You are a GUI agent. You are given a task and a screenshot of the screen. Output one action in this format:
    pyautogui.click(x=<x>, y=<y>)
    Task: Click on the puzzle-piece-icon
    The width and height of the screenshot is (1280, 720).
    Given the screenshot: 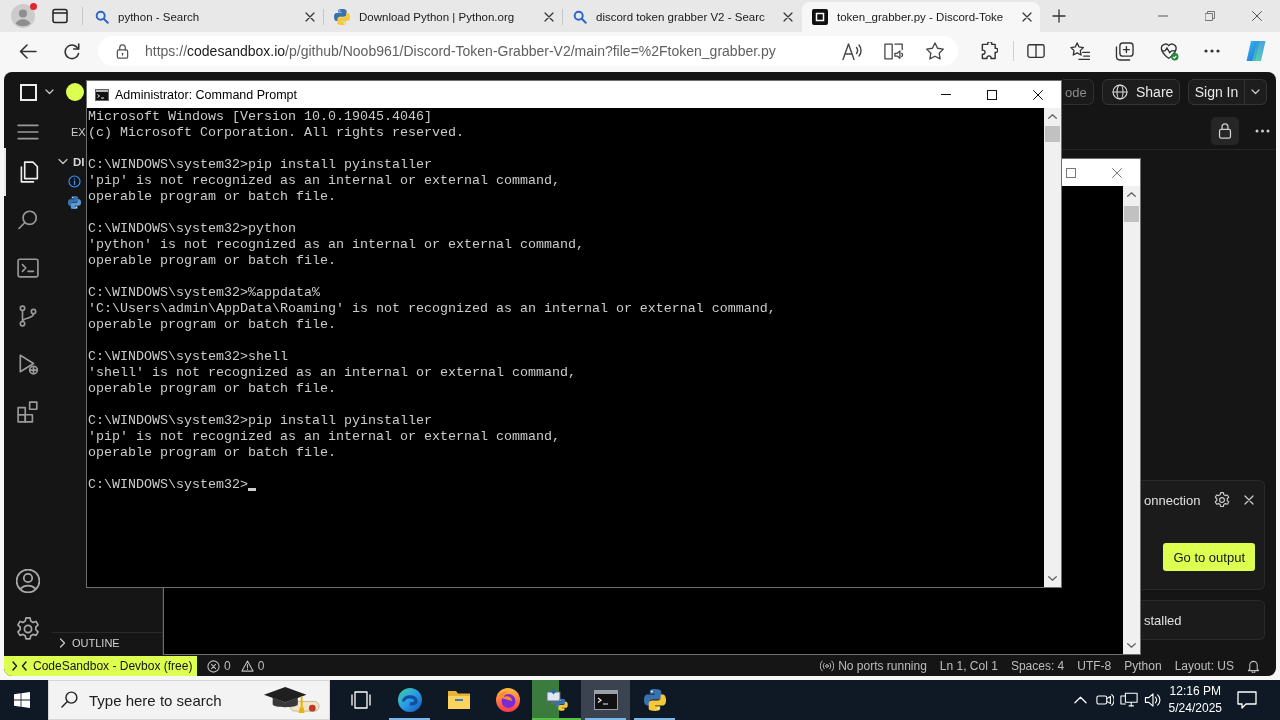 What is the action you would take?
    pyautogui.click(x=989, y=51)
    